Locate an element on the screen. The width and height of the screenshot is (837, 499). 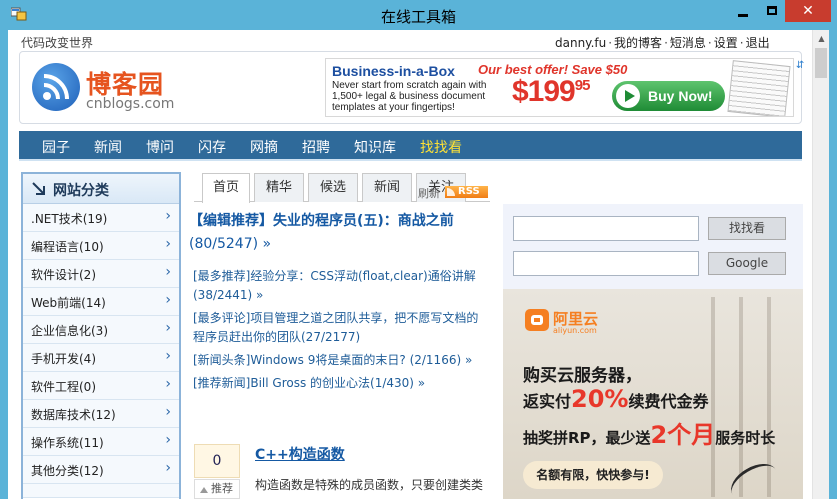
post-summary: 构造函数是特殊的成员函数，只要创建类类 is located at coordinates (369, 485).